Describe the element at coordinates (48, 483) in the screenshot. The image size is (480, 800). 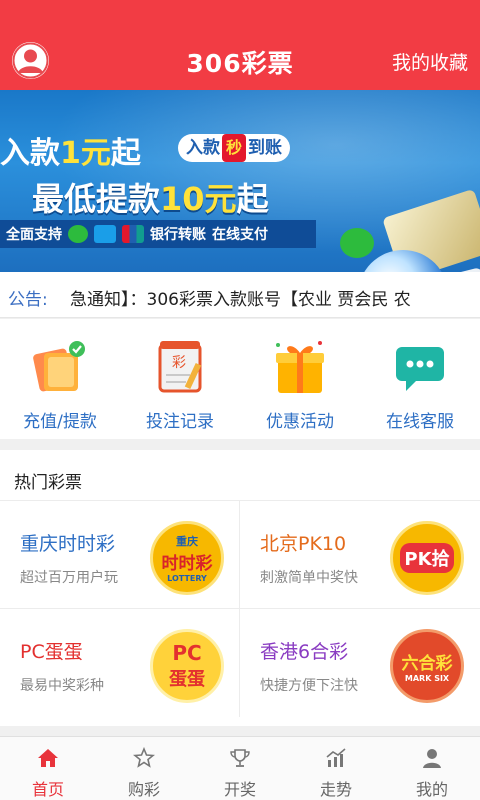
I see `section-title: 热门彩票` at that location.